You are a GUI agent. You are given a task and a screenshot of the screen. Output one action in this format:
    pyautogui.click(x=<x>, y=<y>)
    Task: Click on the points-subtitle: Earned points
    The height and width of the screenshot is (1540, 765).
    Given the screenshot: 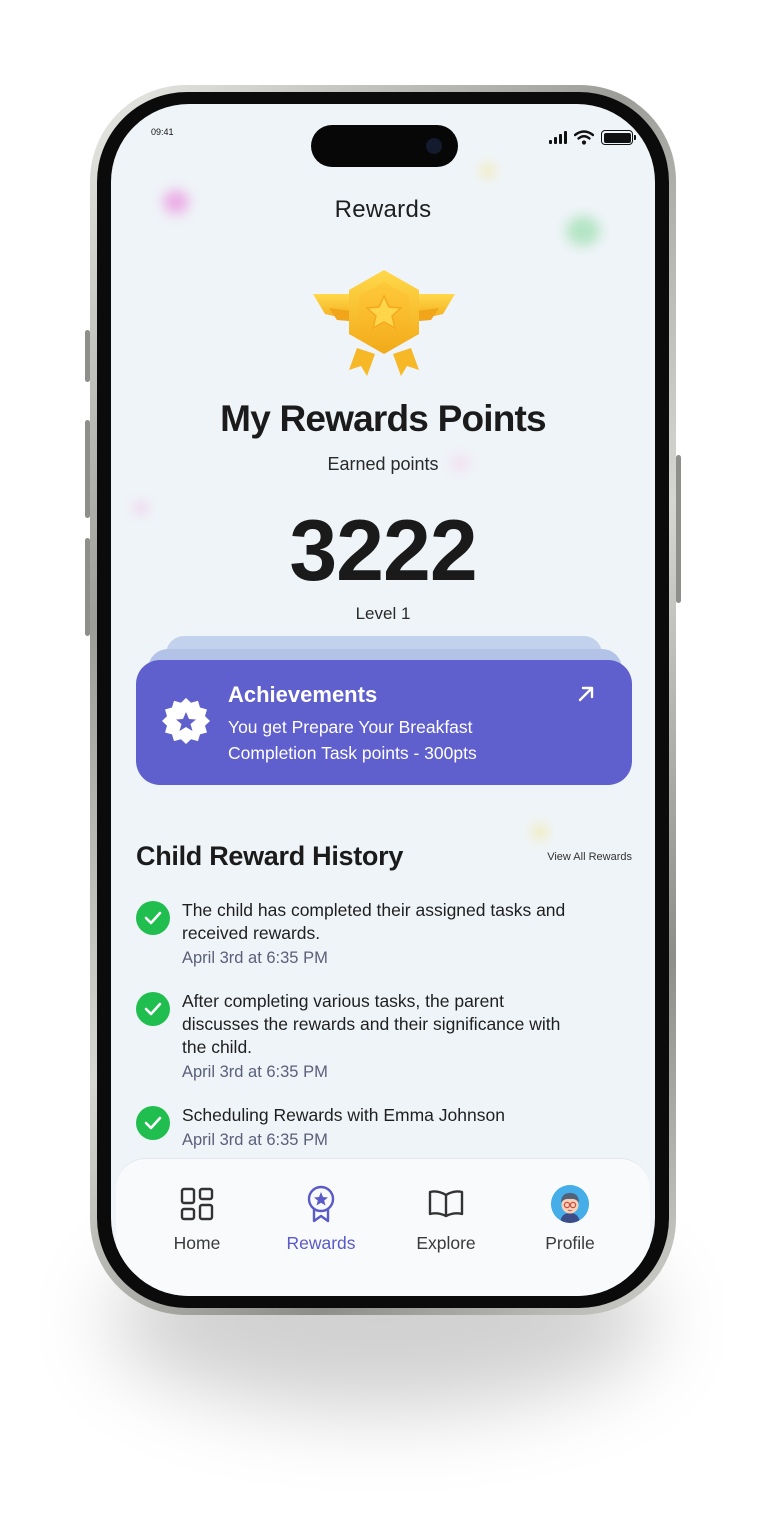 What is the action you would take?
    pyautogui.click(x=383, y=464)
    